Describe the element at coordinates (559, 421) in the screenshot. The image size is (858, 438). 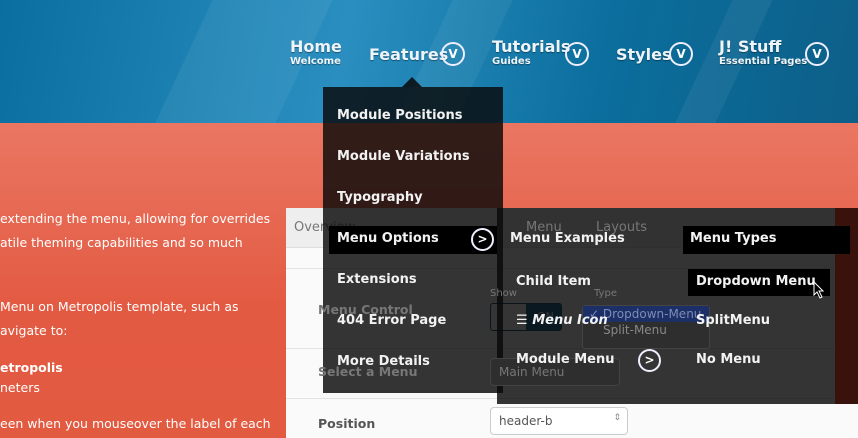
I see `position-select: header-b ⇕` at that location.